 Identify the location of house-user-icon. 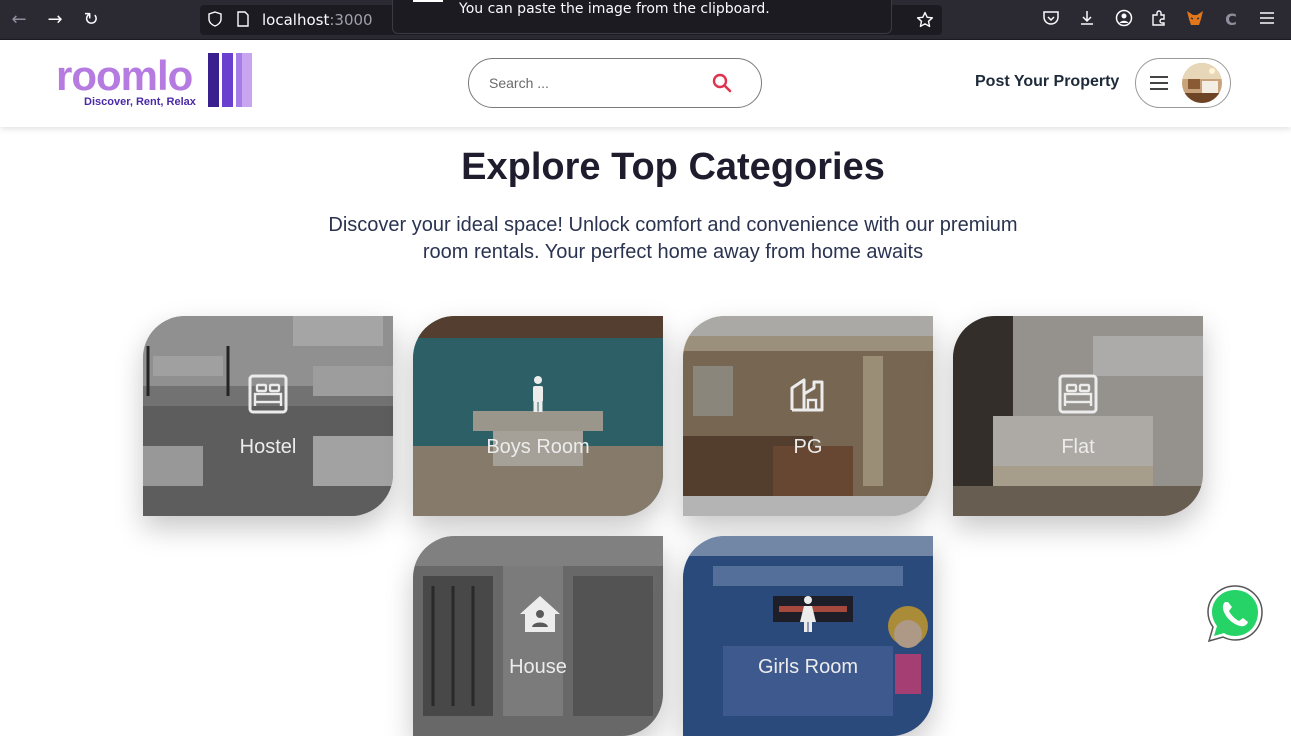
(539, 614).